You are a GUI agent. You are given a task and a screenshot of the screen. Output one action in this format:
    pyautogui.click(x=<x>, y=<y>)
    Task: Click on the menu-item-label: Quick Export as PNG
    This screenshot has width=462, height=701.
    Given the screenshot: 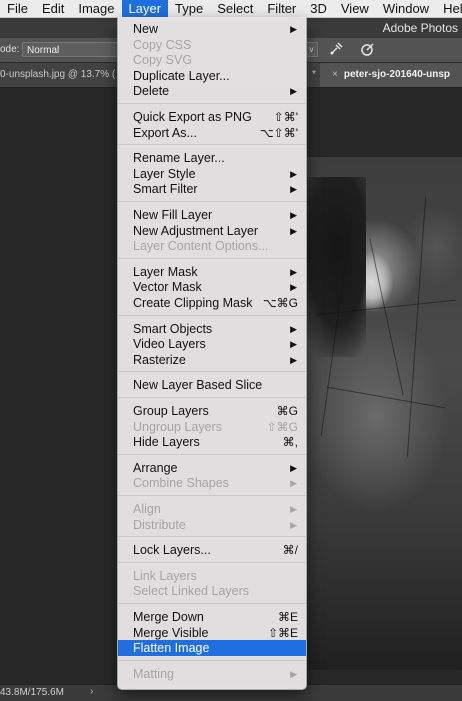 What is the action you would take?
    pyautogui.click(x=192, y=117)
    